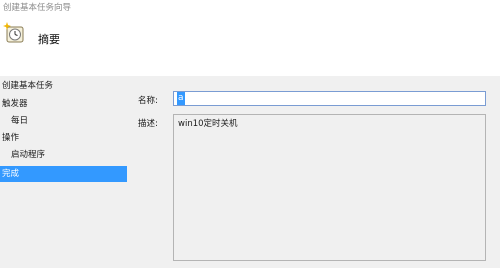  I want to click on task-scheduler-icon, so click(13, 32).